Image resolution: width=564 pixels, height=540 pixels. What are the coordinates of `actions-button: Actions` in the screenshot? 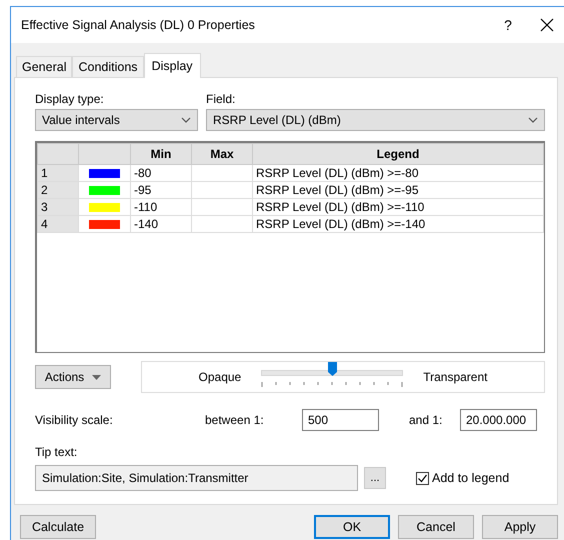 It's located at (73, 377).